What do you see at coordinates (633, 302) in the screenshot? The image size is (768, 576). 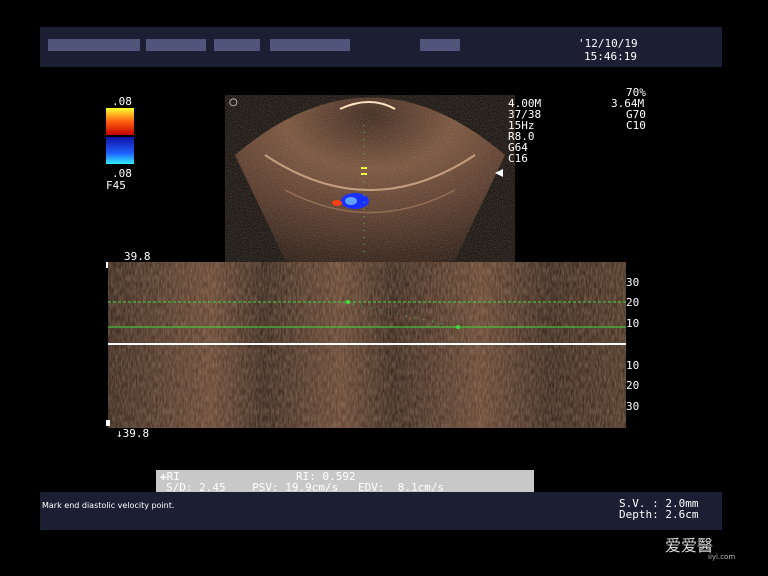 I see `velocity-tick-20: 20` at bounding box center [633, 302].